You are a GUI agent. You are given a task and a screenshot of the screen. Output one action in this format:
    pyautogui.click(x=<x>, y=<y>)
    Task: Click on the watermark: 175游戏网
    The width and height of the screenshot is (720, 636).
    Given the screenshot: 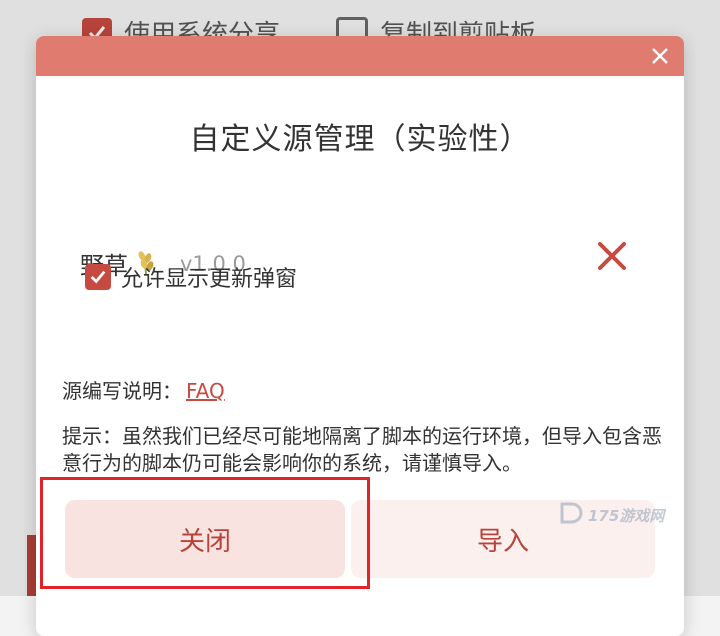 What is the action you would take?
    pyautogui.click(x=611, y=515)
    